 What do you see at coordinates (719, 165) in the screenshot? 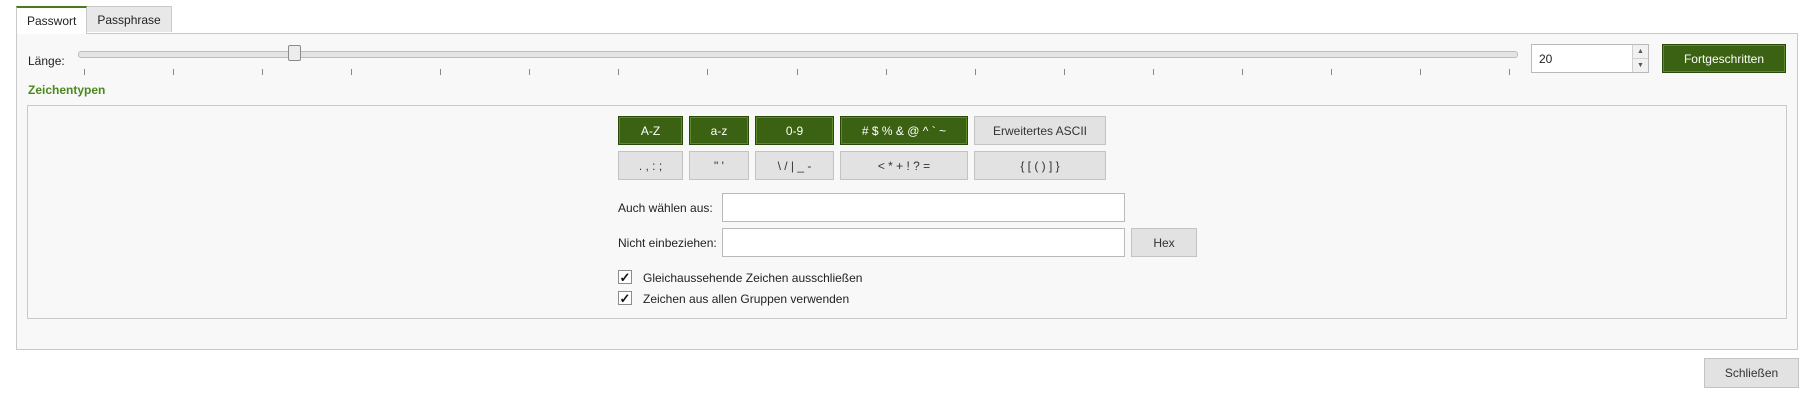
I see `charset-quotes-button: " '` at bounding box center [719, 165].